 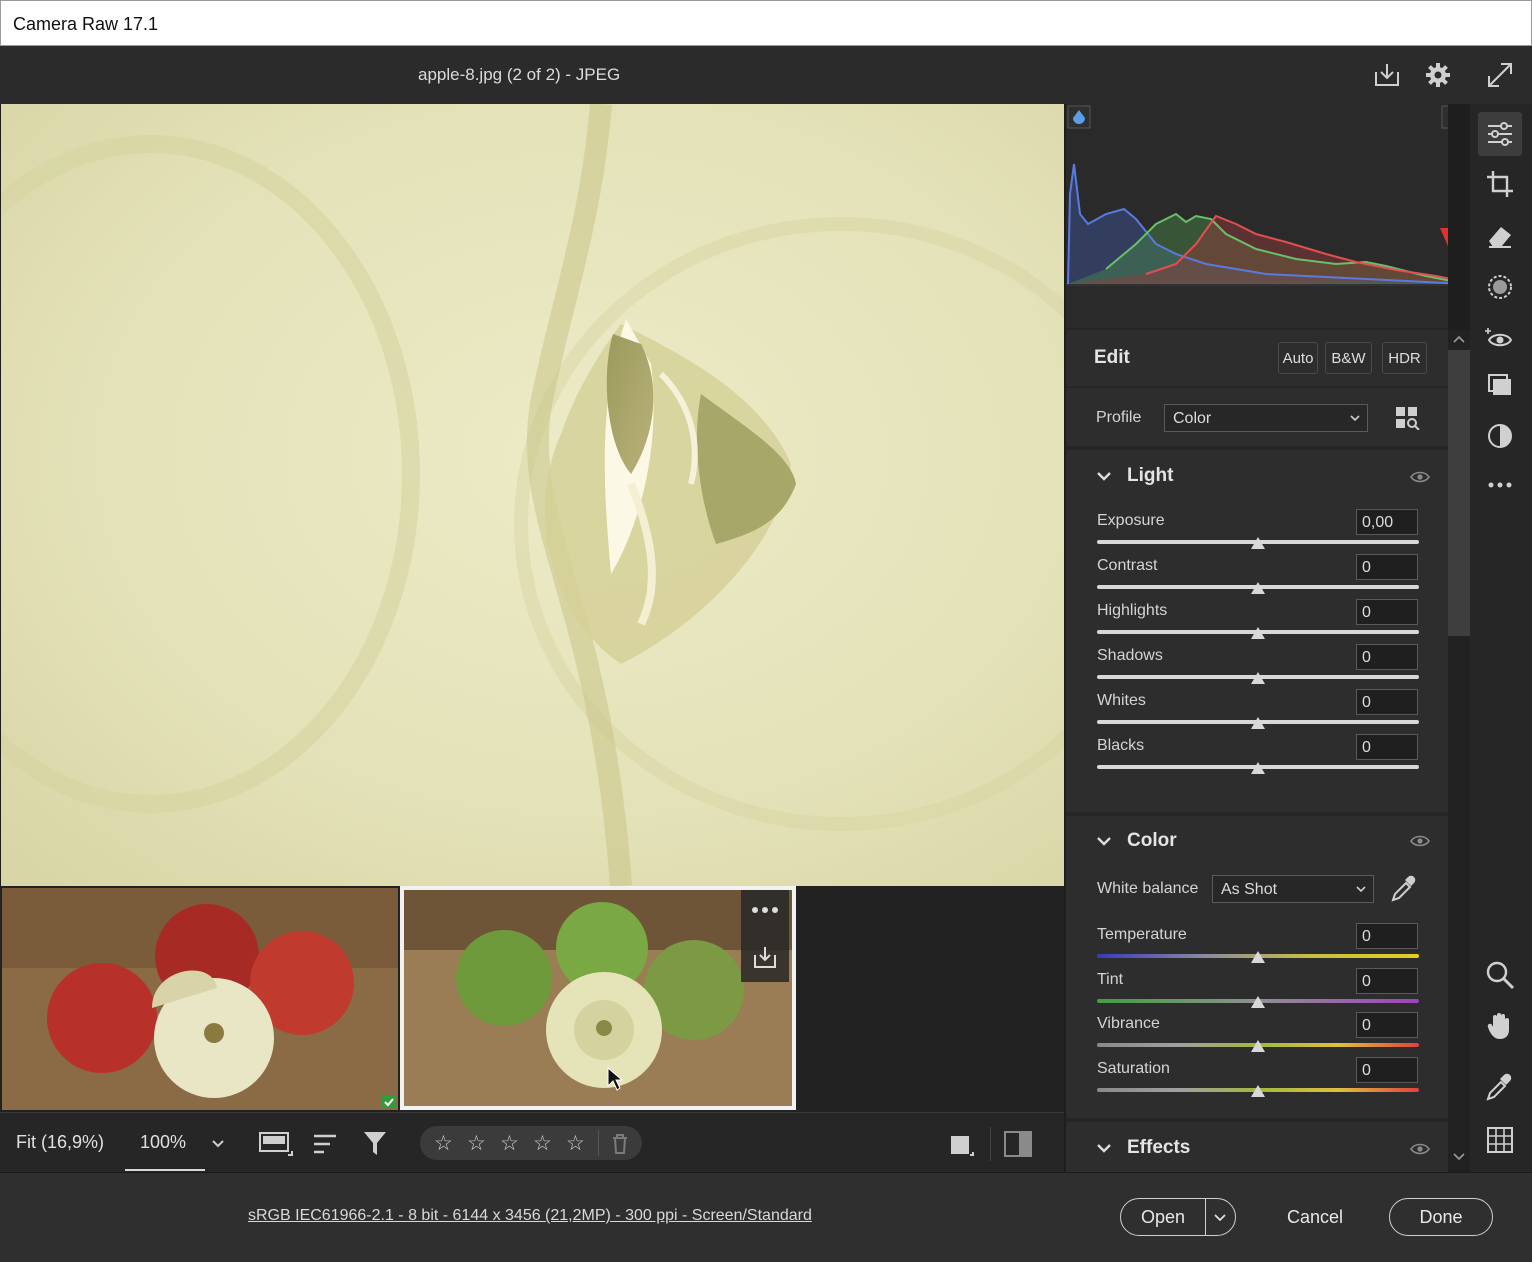 What do you see at coordinates (1438, 75) in the screenshot?
I see `settings-gear-icon` at bounding box center [1438, 75].